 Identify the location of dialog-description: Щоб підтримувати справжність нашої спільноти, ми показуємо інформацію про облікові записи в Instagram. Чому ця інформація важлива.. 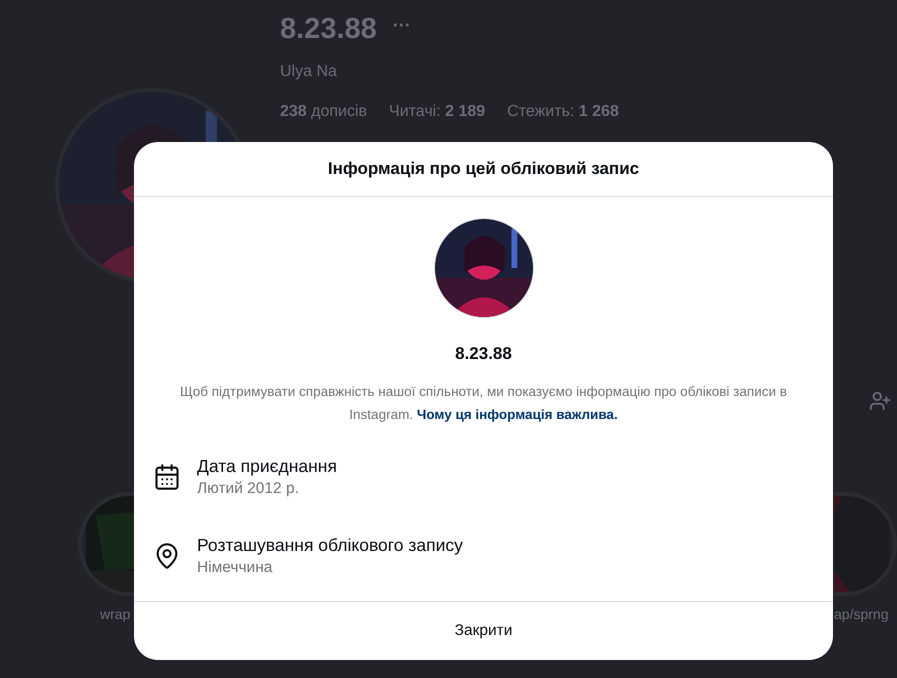
(483, 403).